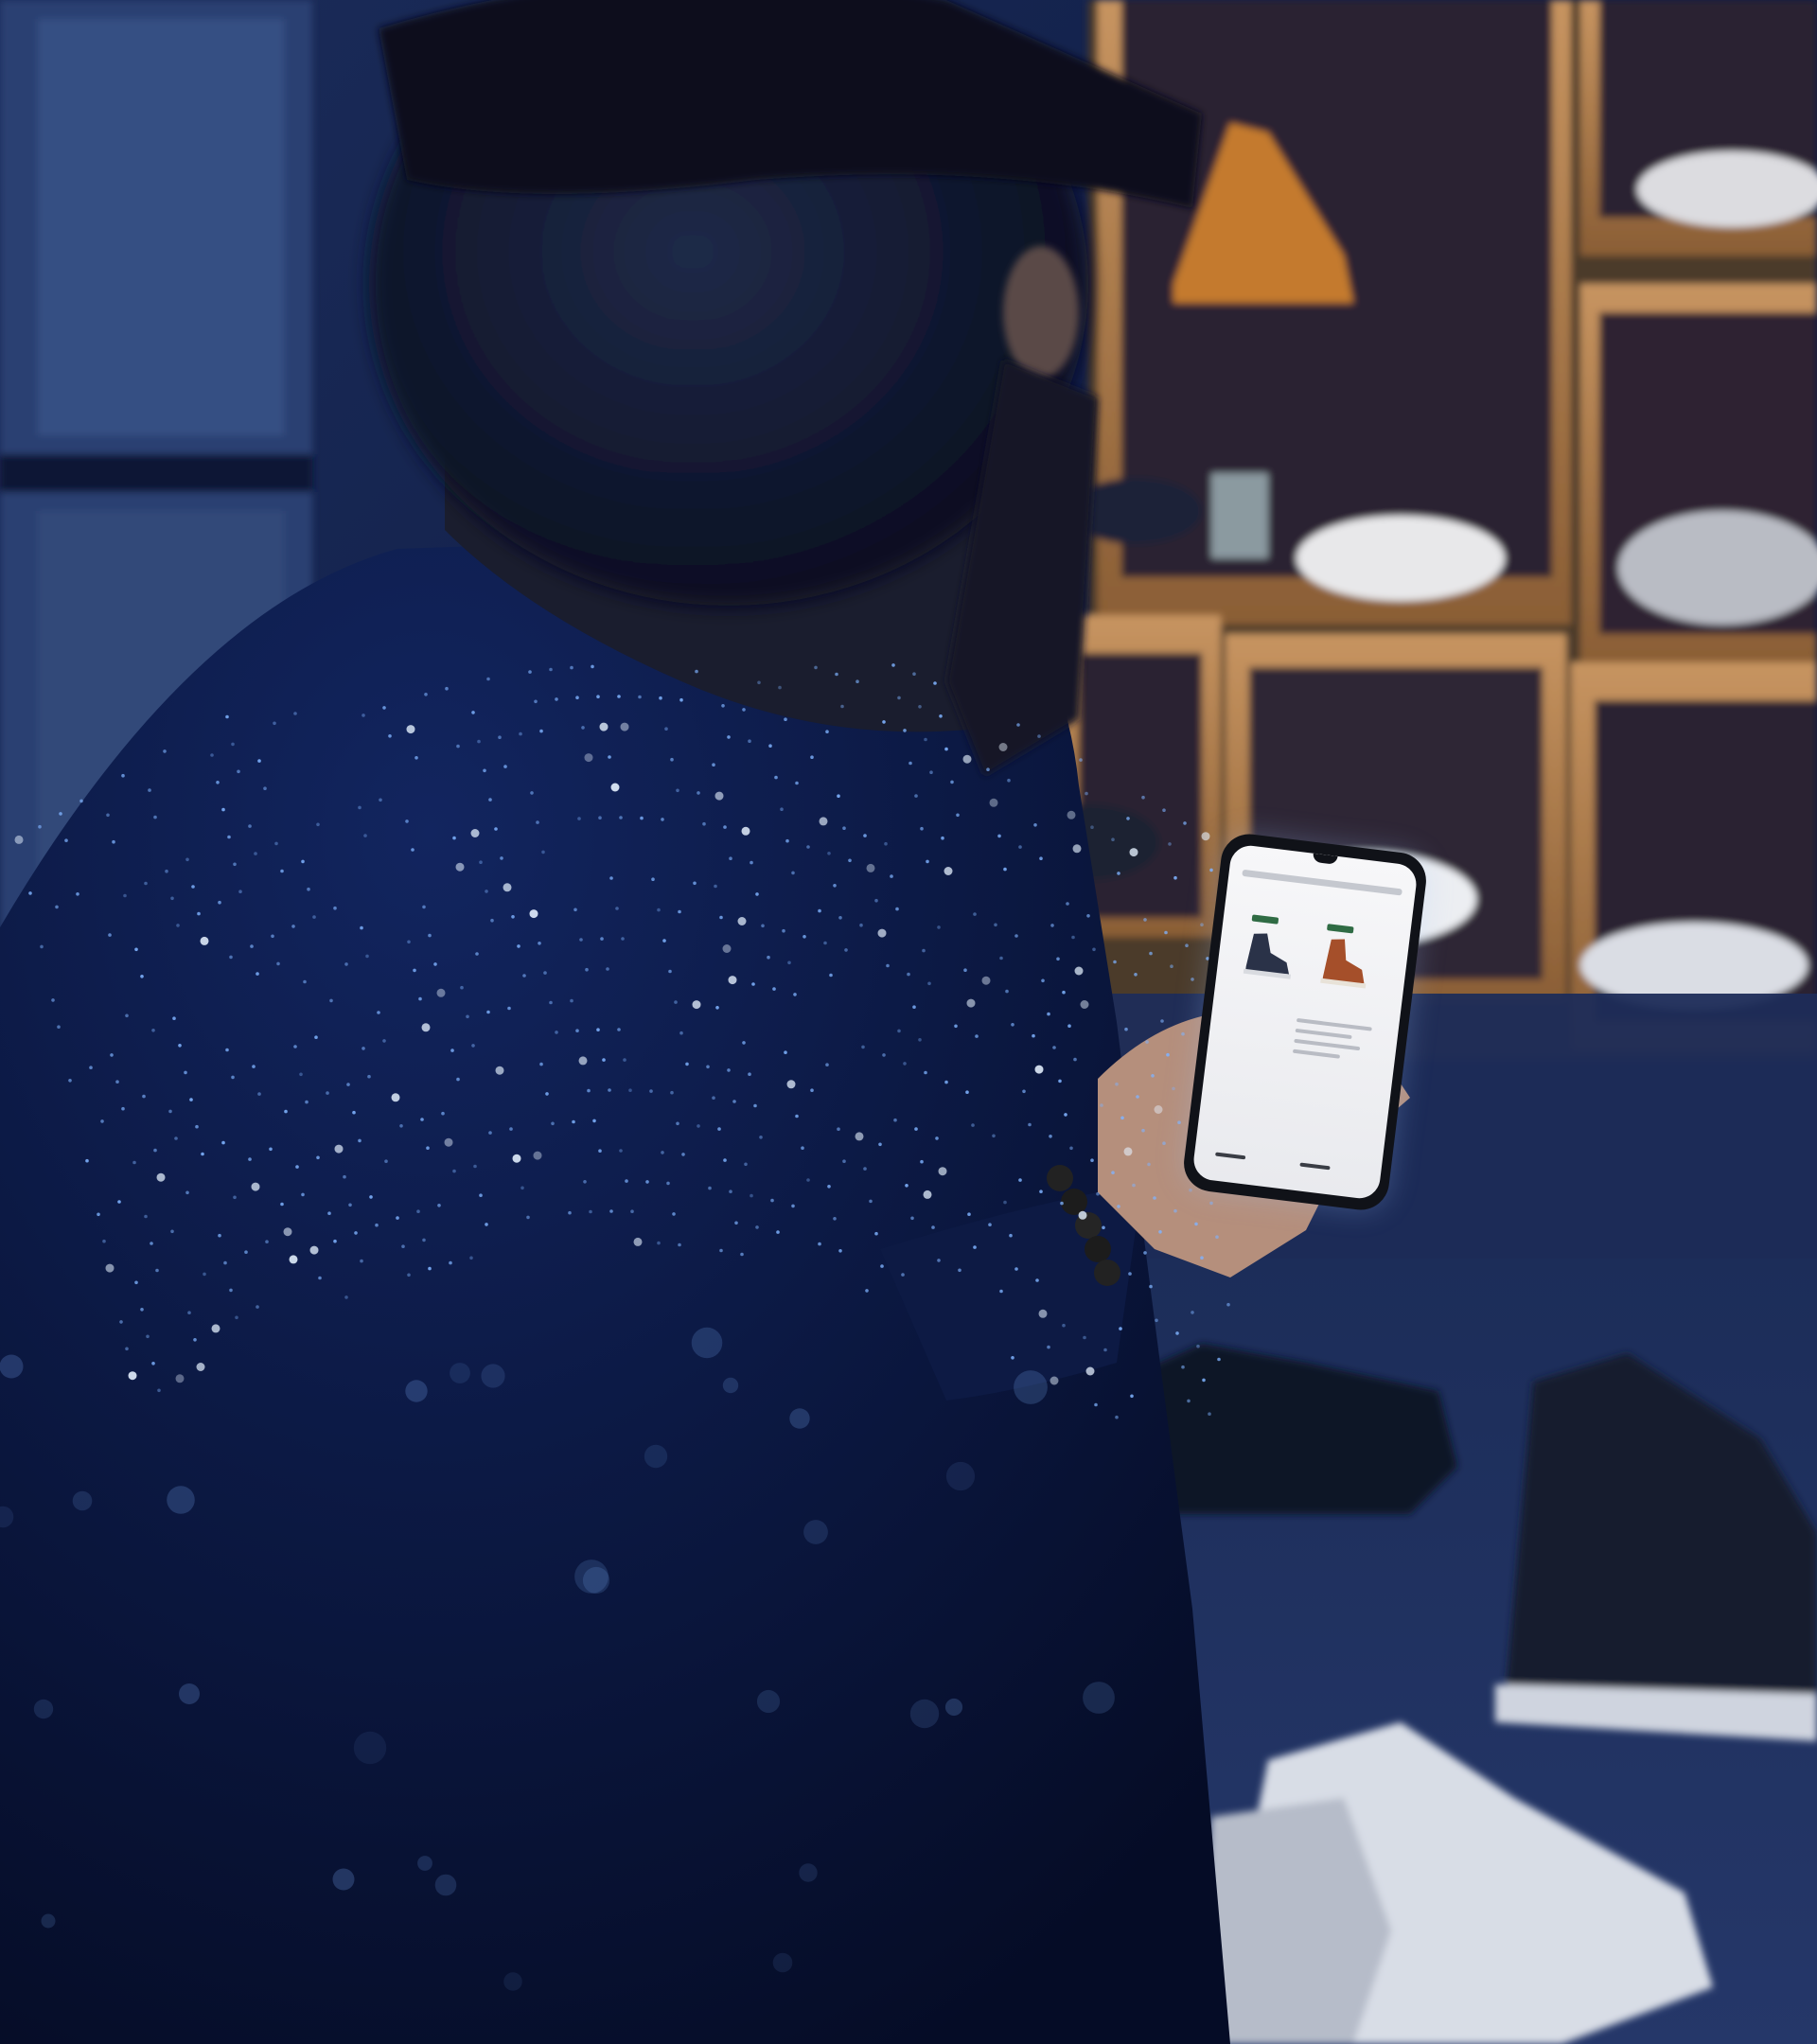  Describe the element at coordinates (1325, 859) in the screenshot. I see `phone-notch` at that location.